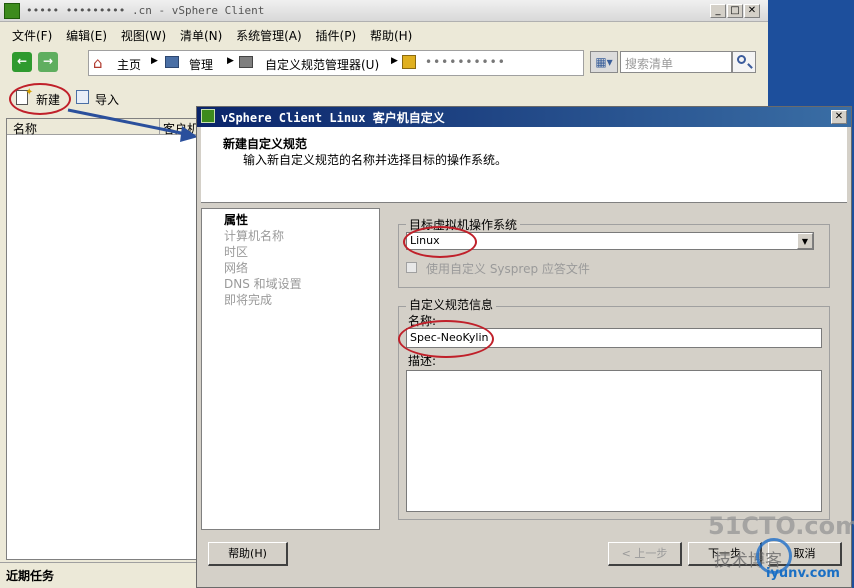 The image size is (854, 588). I want to click on menu-plugins: 插件(P), so click(336, 36).